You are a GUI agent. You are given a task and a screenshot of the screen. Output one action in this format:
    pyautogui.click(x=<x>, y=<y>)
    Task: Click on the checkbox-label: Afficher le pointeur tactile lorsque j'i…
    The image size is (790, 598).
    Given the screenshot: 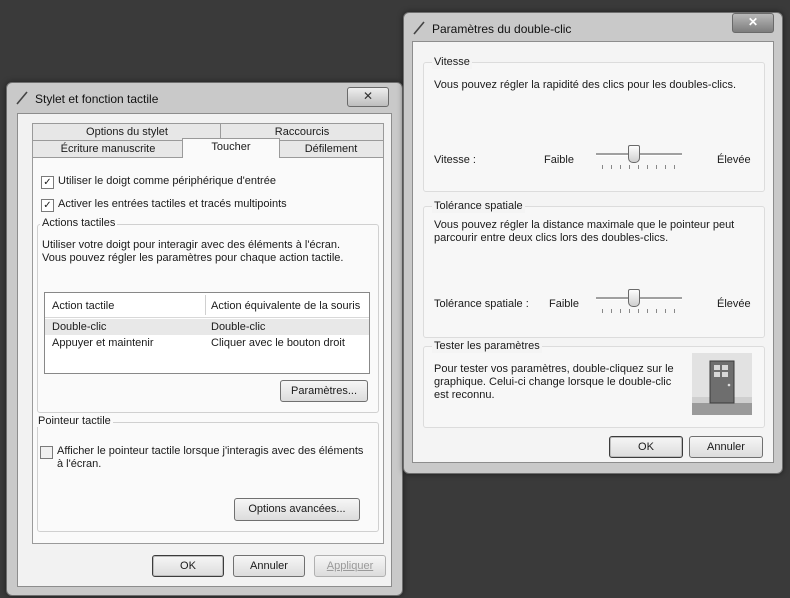 What is the action you would take?
    pyautogui.click(x=210, y=458)
    